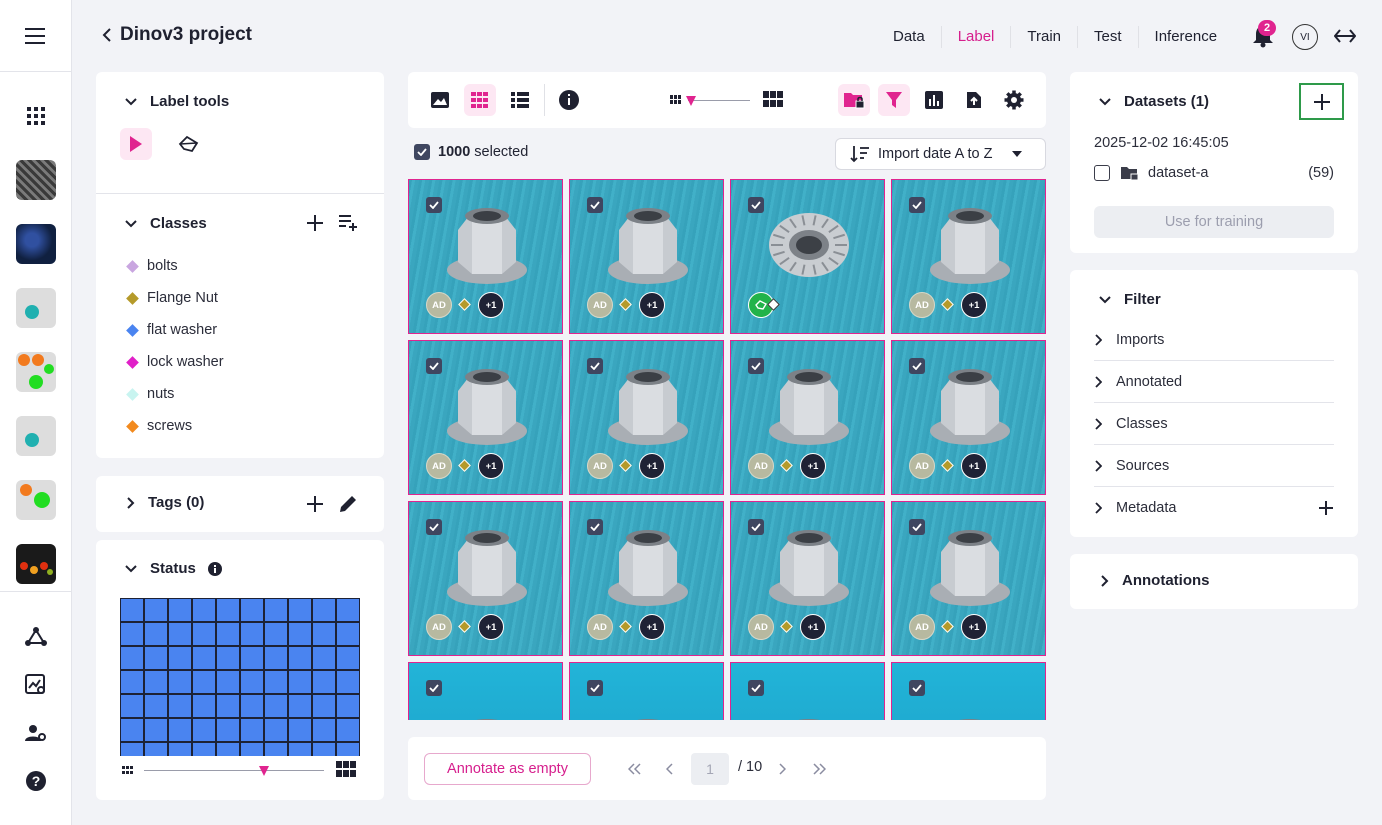  I want to click on export-upload-icon, so click(974, 100).